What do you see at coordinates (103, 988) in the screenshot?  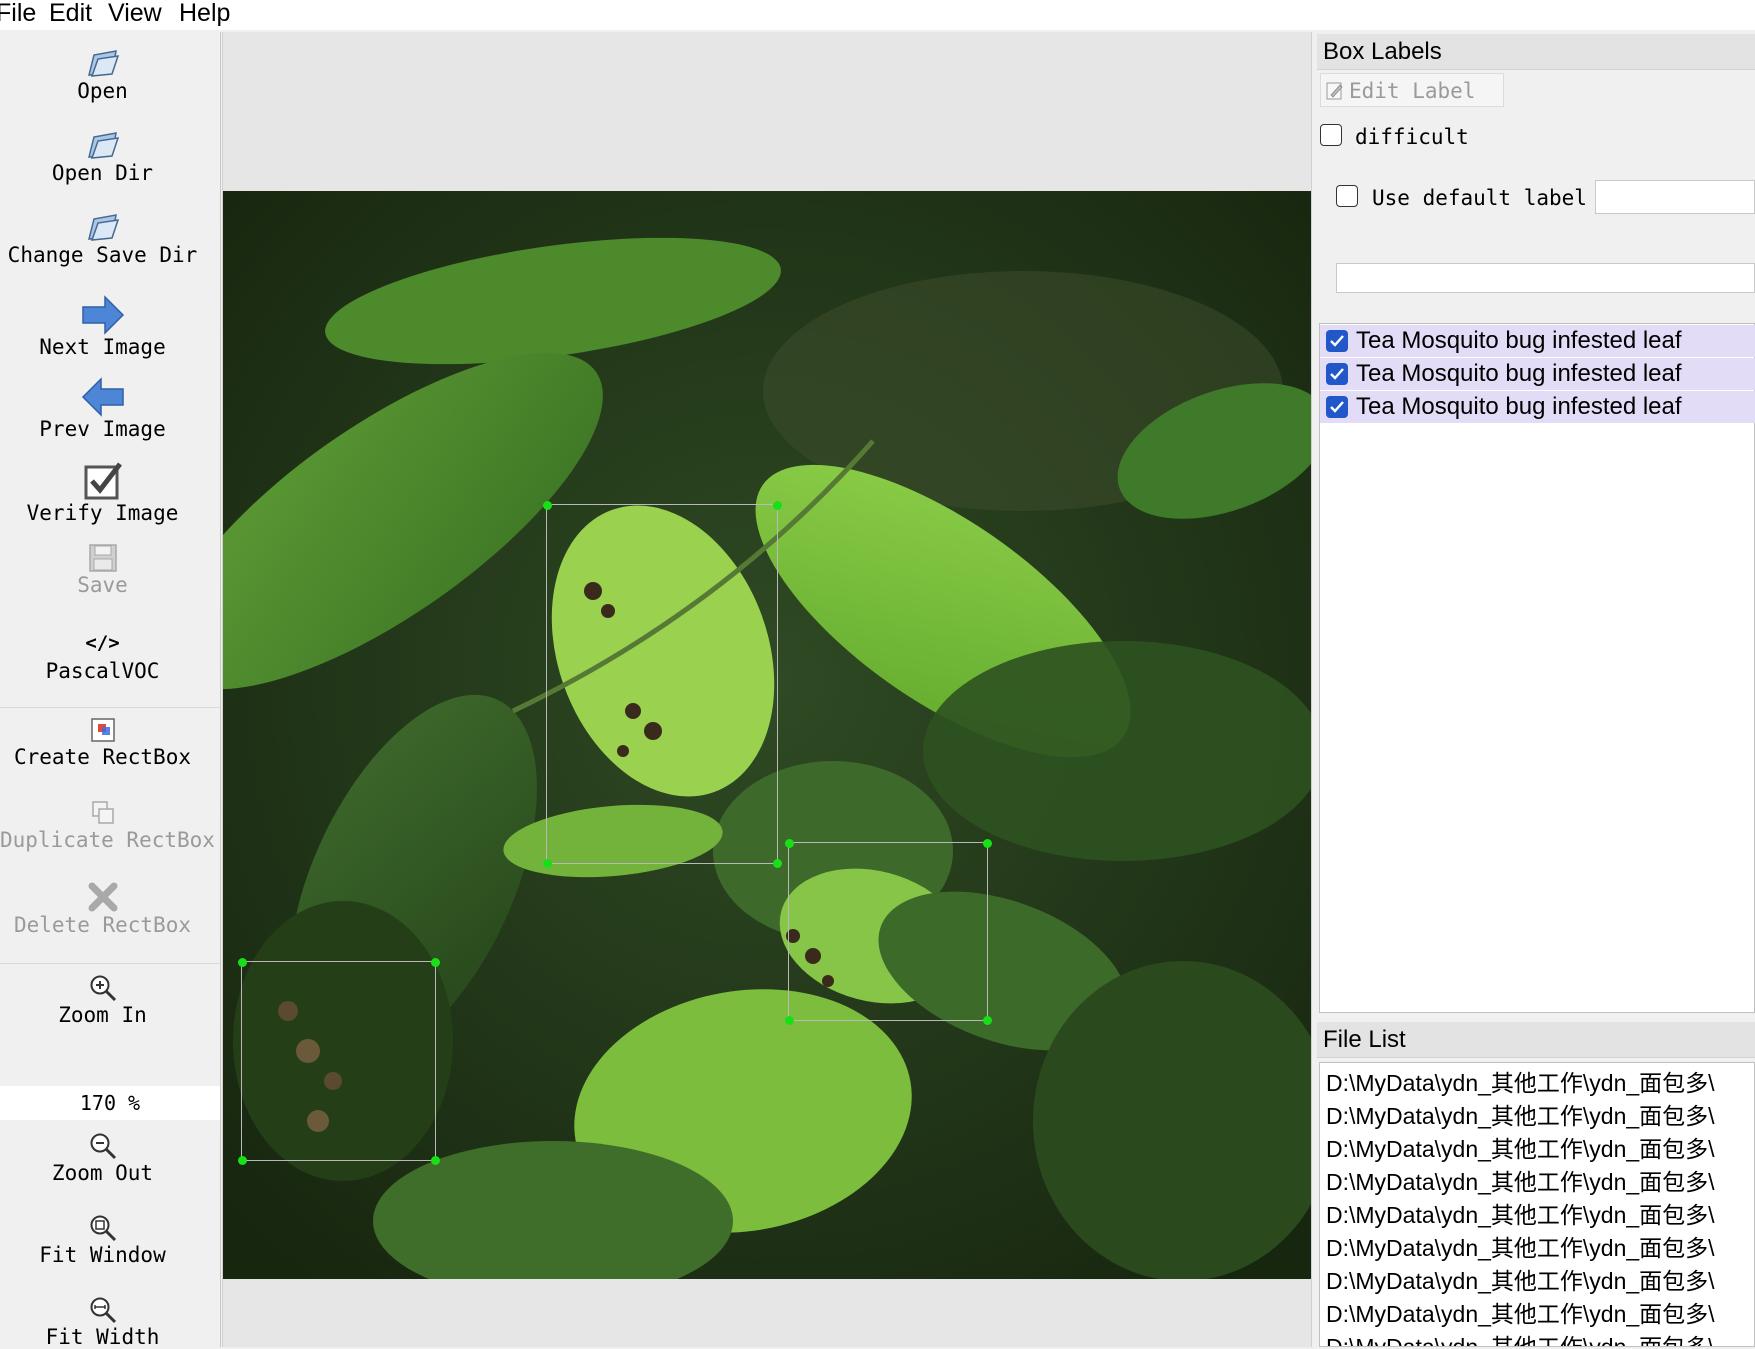 I see `zoom-in-icon` at bounding box center [103, 988].